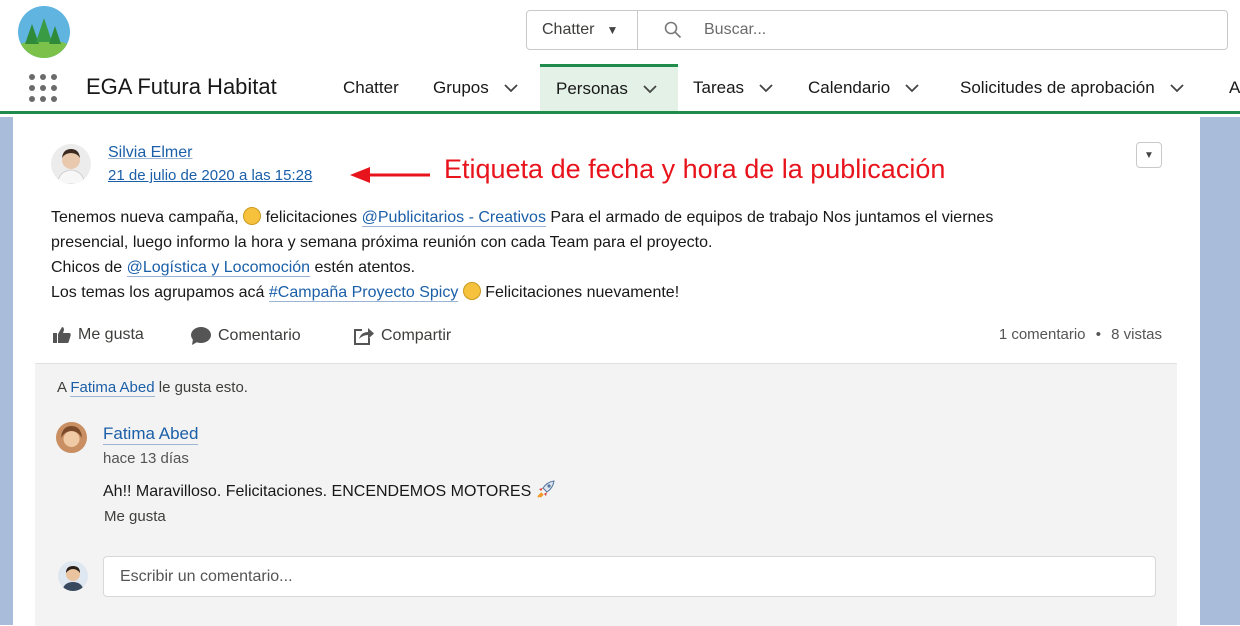 Image resolution: width=1240 pixels, height=626 pixels. I want to click on tab-personas: Personas, so click(609, 87).